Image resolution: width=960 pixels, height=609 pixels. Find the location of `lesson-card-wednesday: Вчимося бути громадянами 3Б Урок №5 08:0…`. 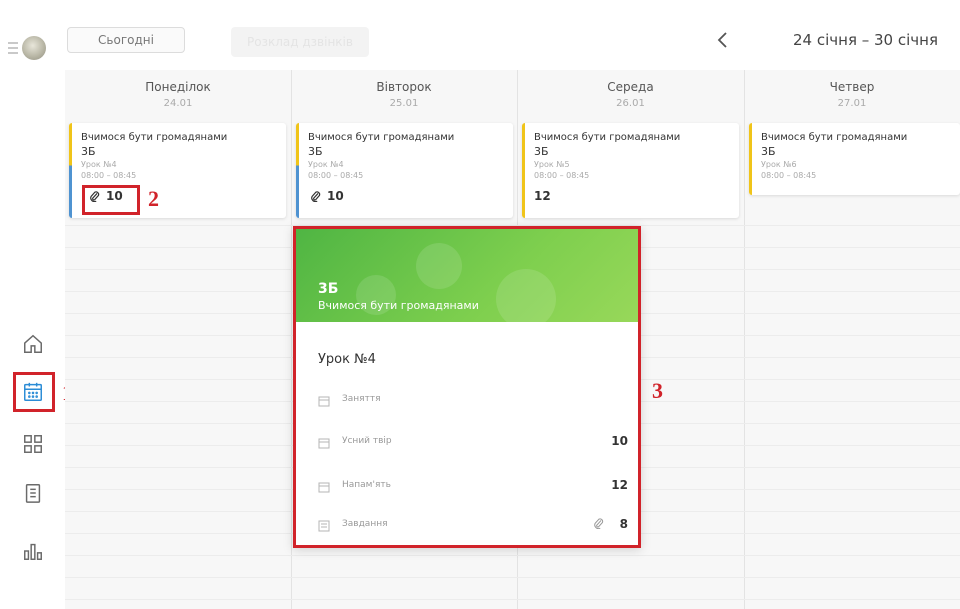

lesson-card-wednesday: Вчимося бути громадянами 3Б Урок №5 08:0… is located at coordinates (630, 170).